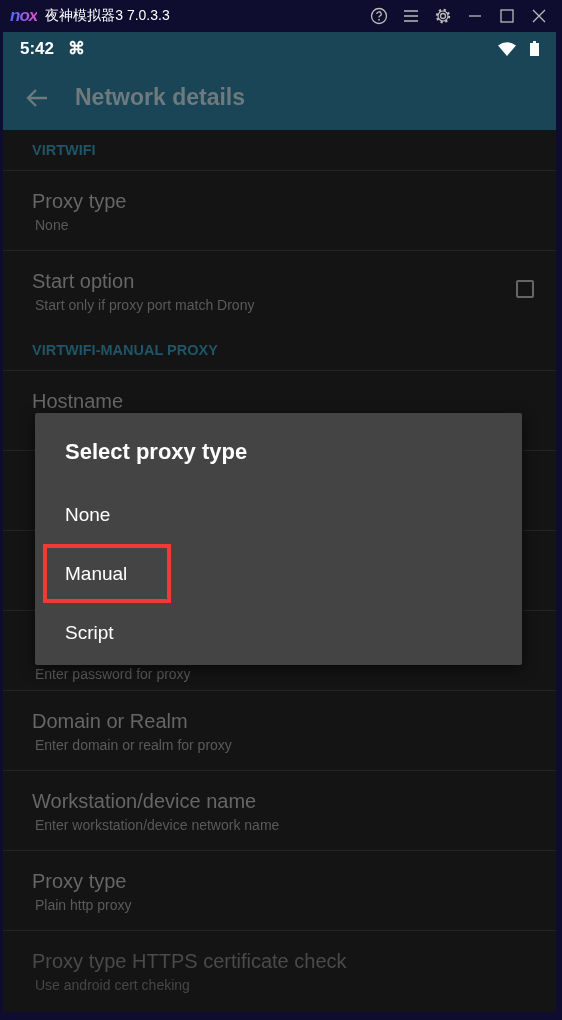  Describe the element at coordinates (113, 674) in the screenshot. I see `setting-summary: Enter password for proxy` at that location.